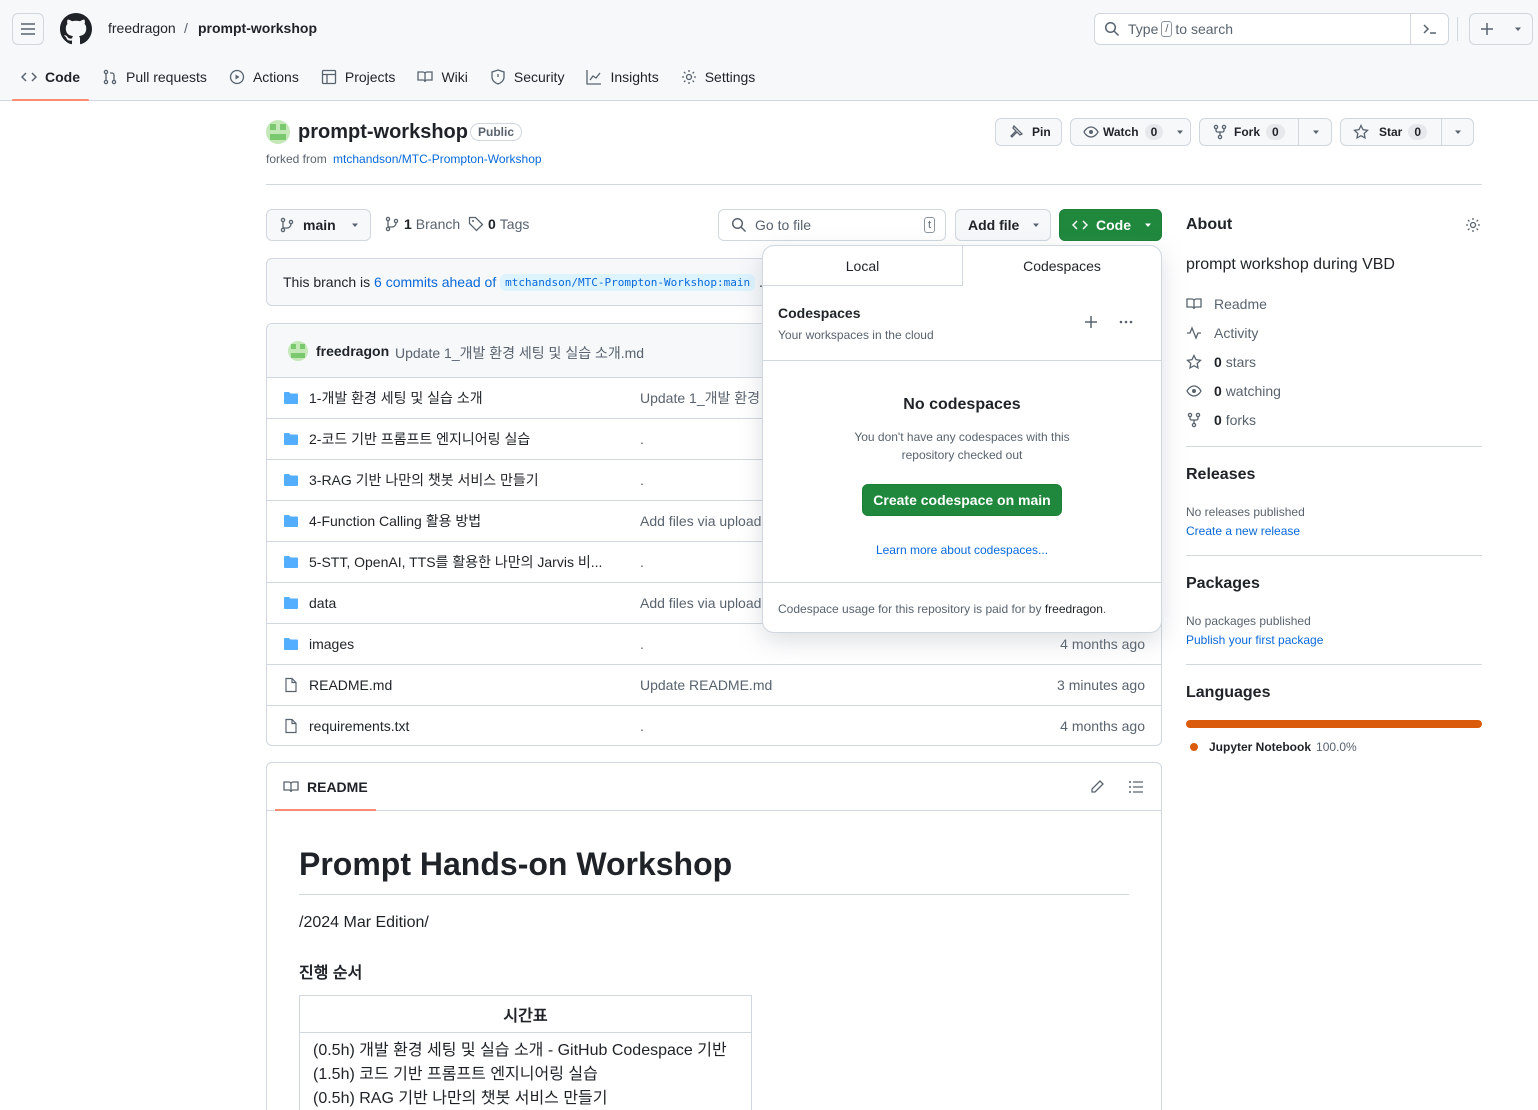 Image resolution: width=1538 pixels, height=1110 pixels. I want to click on branch-select: main, so click(318, 225).